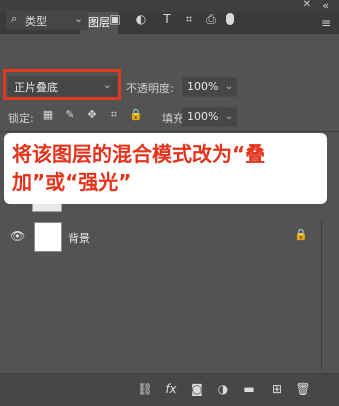  I want to click on filter-kind-label: 类型, so click(36, 21).